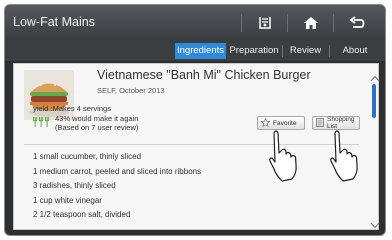 The width and height of the screenshot is (392, 240). I want to click on tab-ingredients: Ingredients, so click(200, 51).